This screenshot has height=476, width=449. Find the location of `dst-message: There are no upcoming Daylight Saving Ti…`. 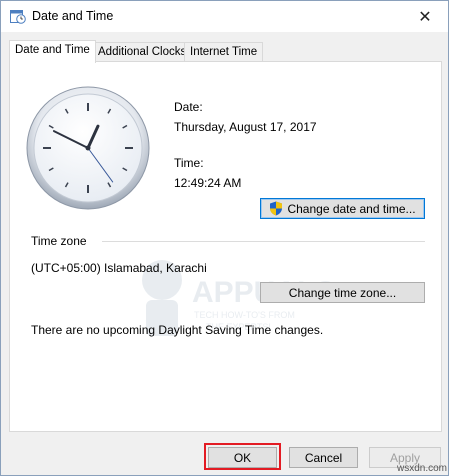

dst-message: There are no upcoming Daylight Saving Ti… is located at coordinates (177, 330).